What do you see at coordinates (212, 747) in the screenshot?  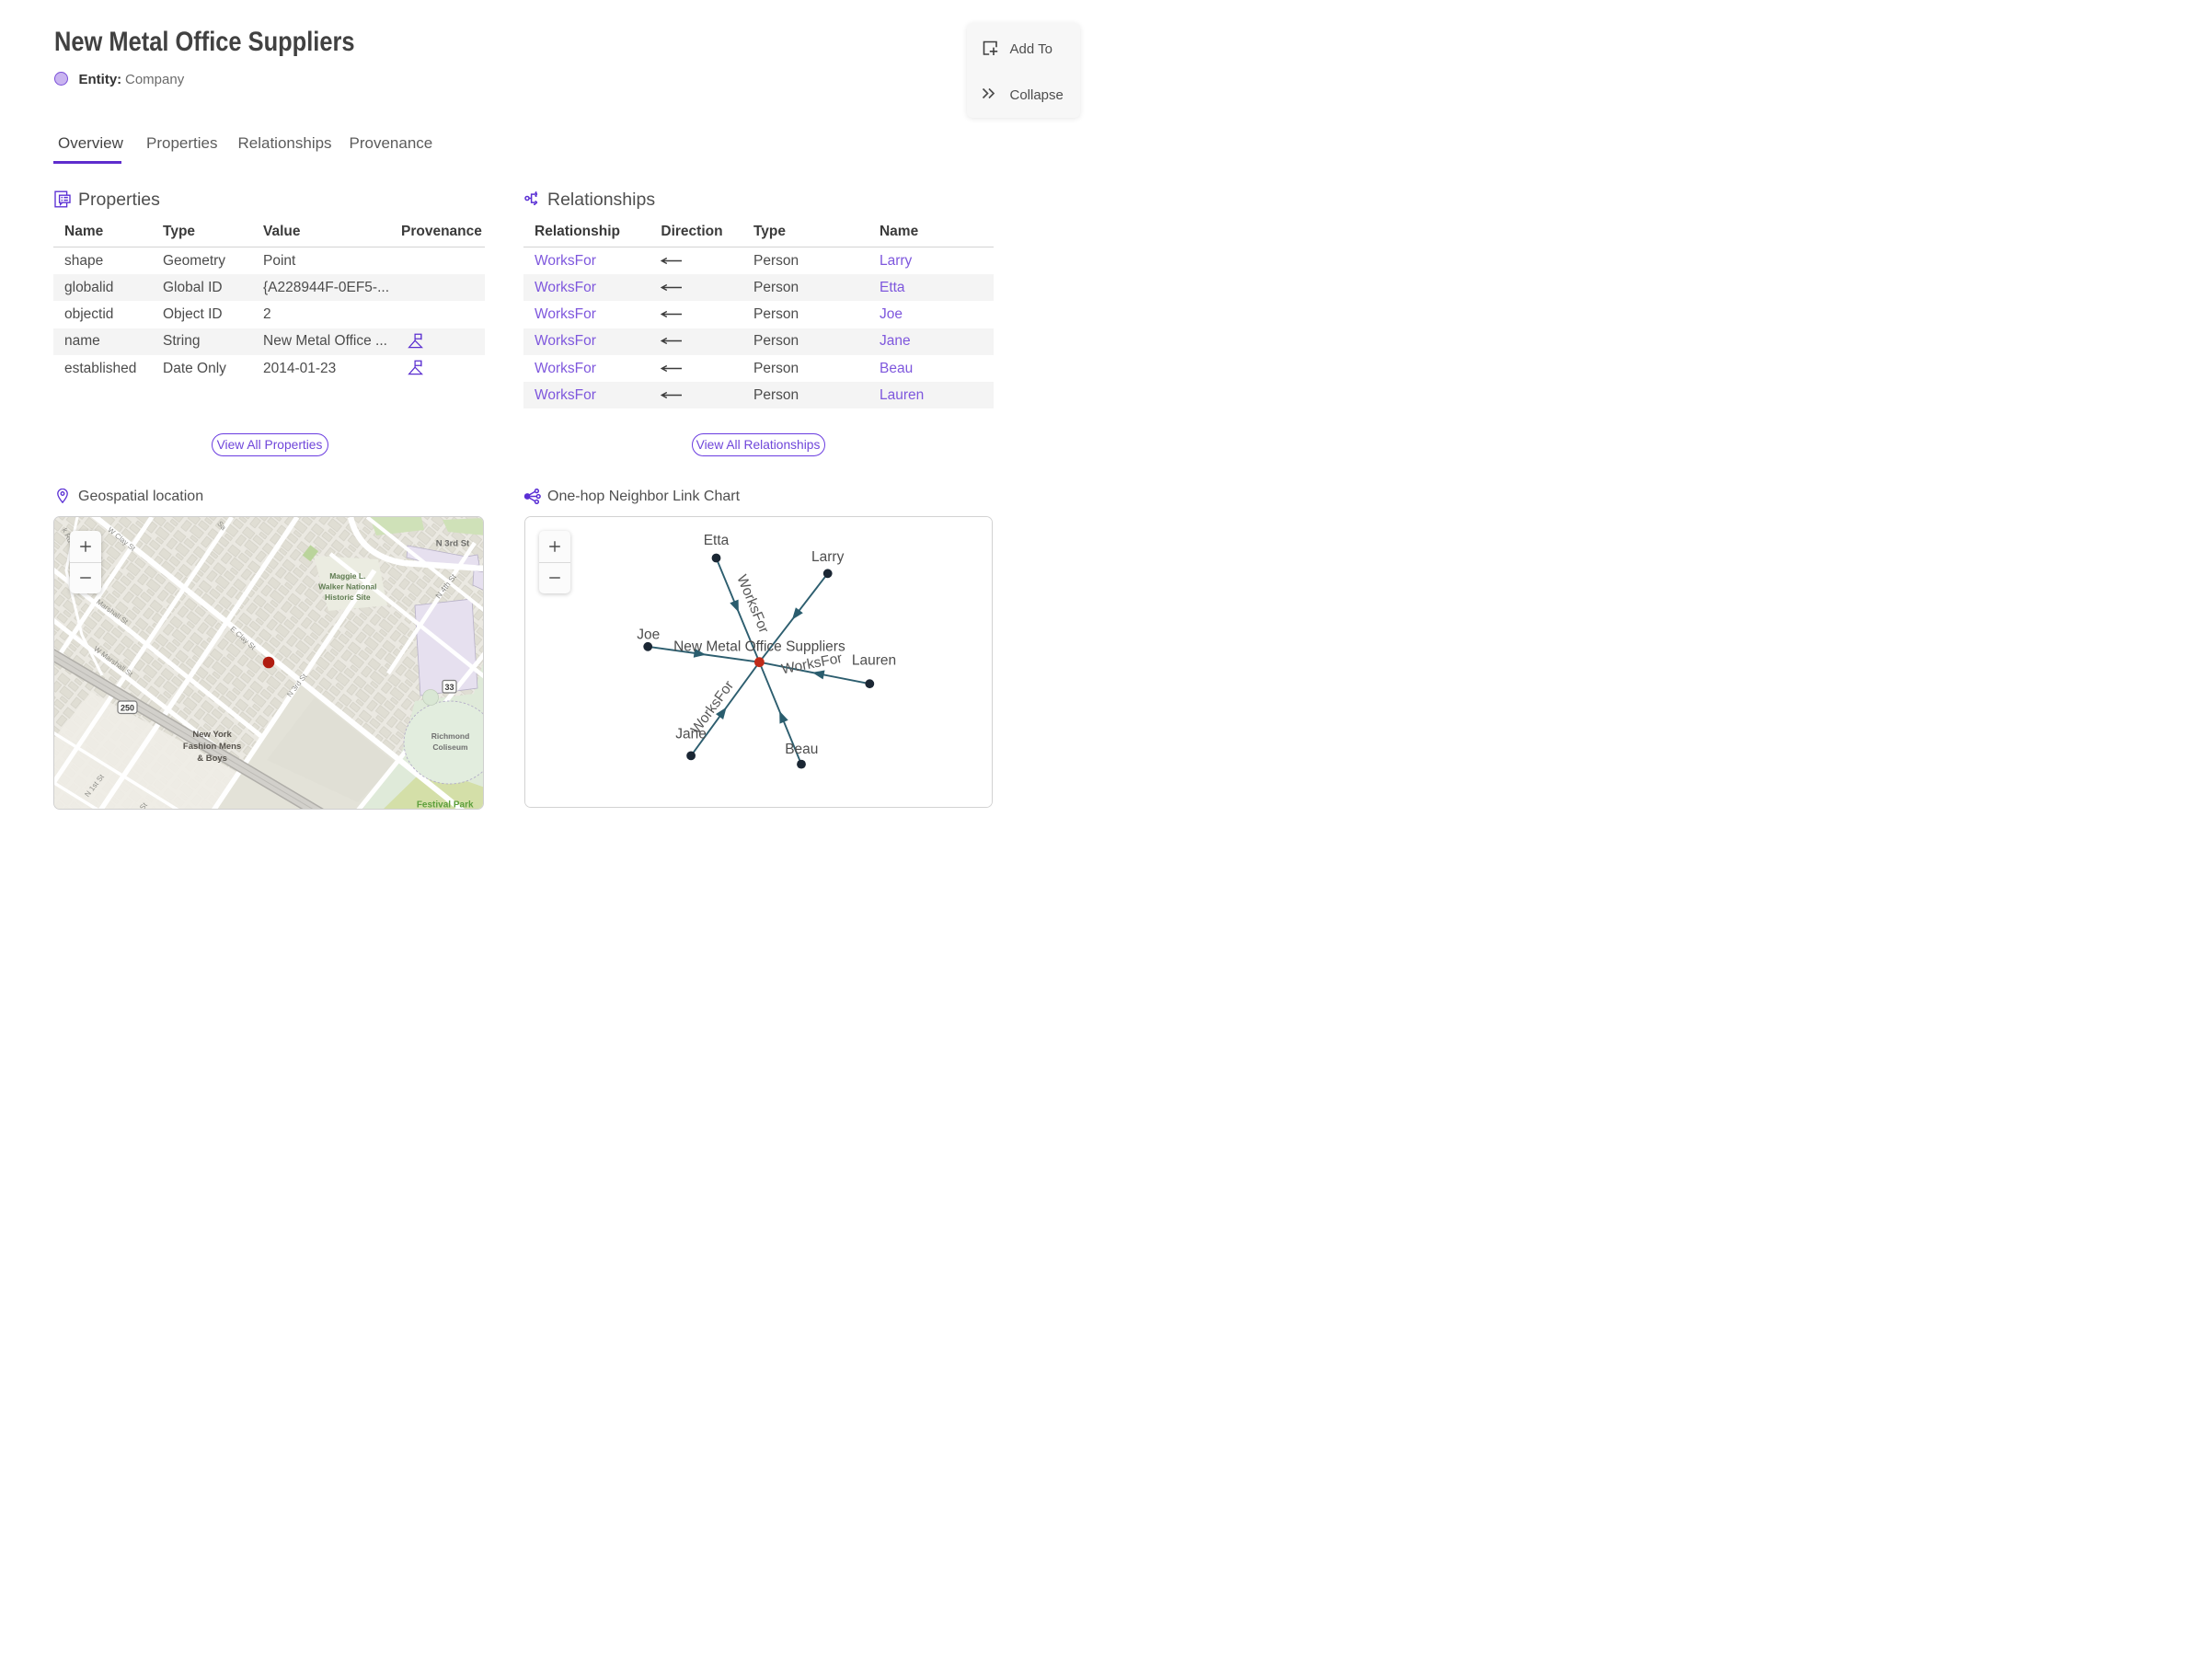 I see `svg-text: Fashion Mens` at bounding box center [212, 747].